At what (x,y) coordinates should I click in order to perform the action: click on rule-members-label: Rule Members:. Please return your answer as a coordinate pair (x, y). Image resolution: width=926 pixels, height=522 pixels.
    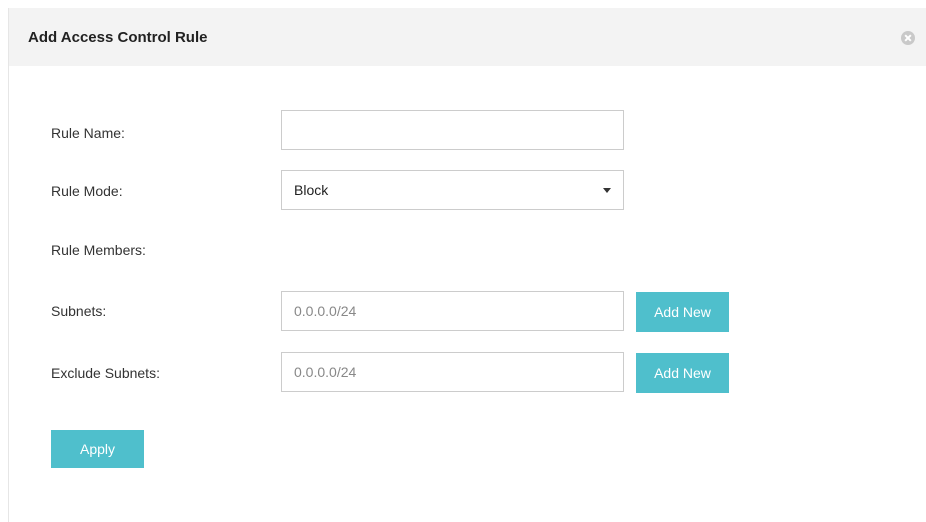
    Looking at the image, I should click on (98, 250).